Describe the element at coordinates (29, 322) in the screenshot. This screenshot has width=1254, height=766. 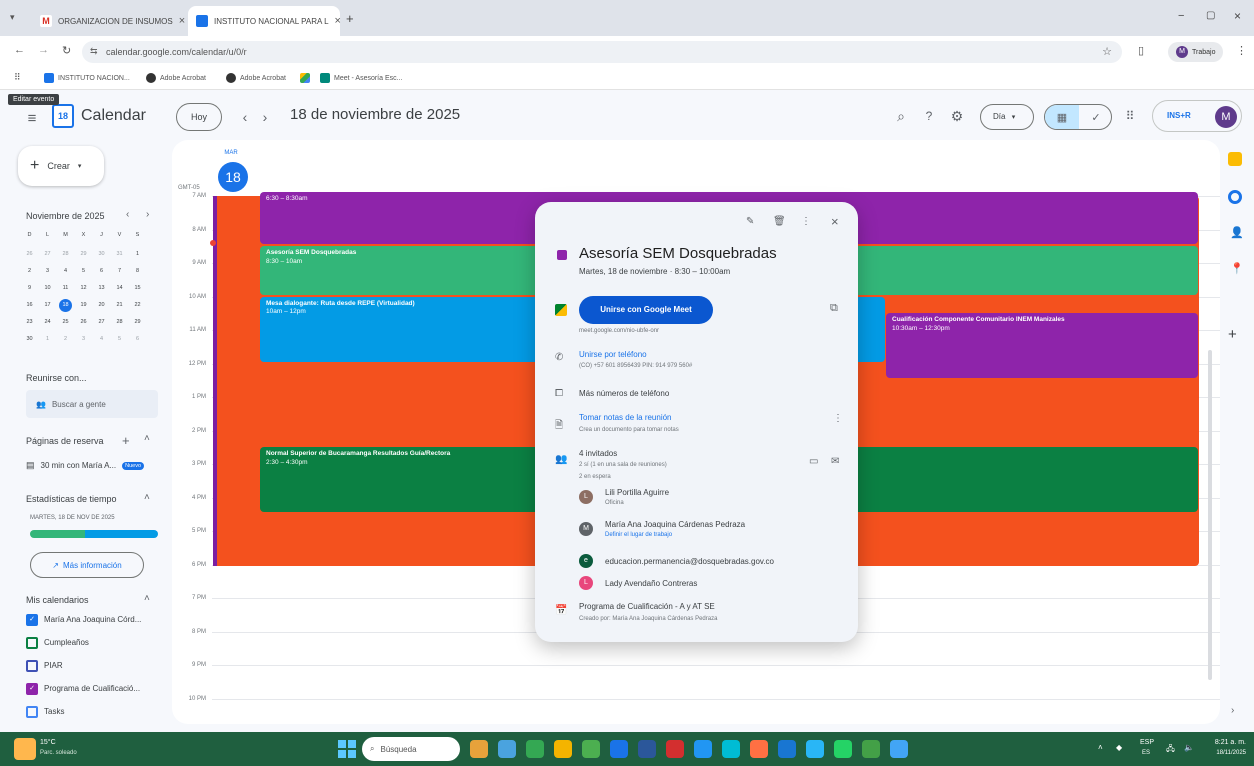
I see `mini-day: 23` at that location.